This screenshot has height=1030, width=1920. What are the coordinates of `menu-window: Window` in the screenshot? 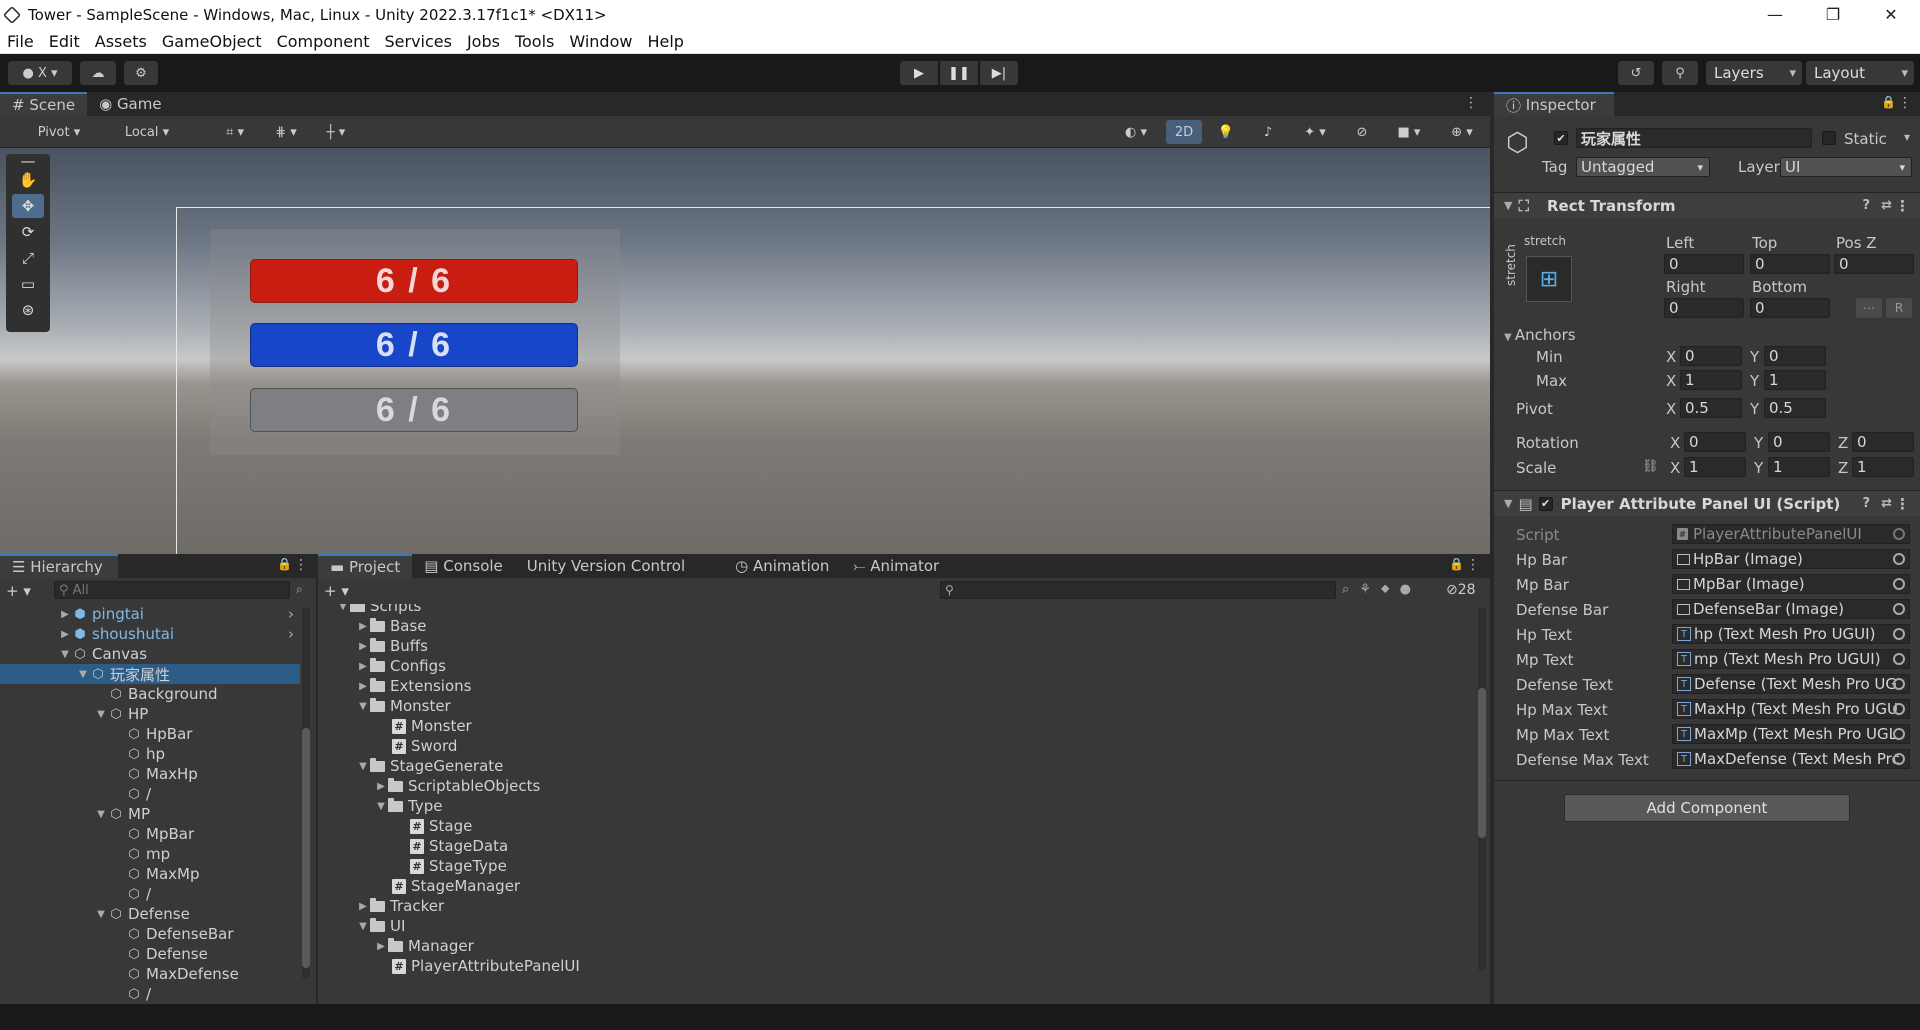 It's located at (601, 41).